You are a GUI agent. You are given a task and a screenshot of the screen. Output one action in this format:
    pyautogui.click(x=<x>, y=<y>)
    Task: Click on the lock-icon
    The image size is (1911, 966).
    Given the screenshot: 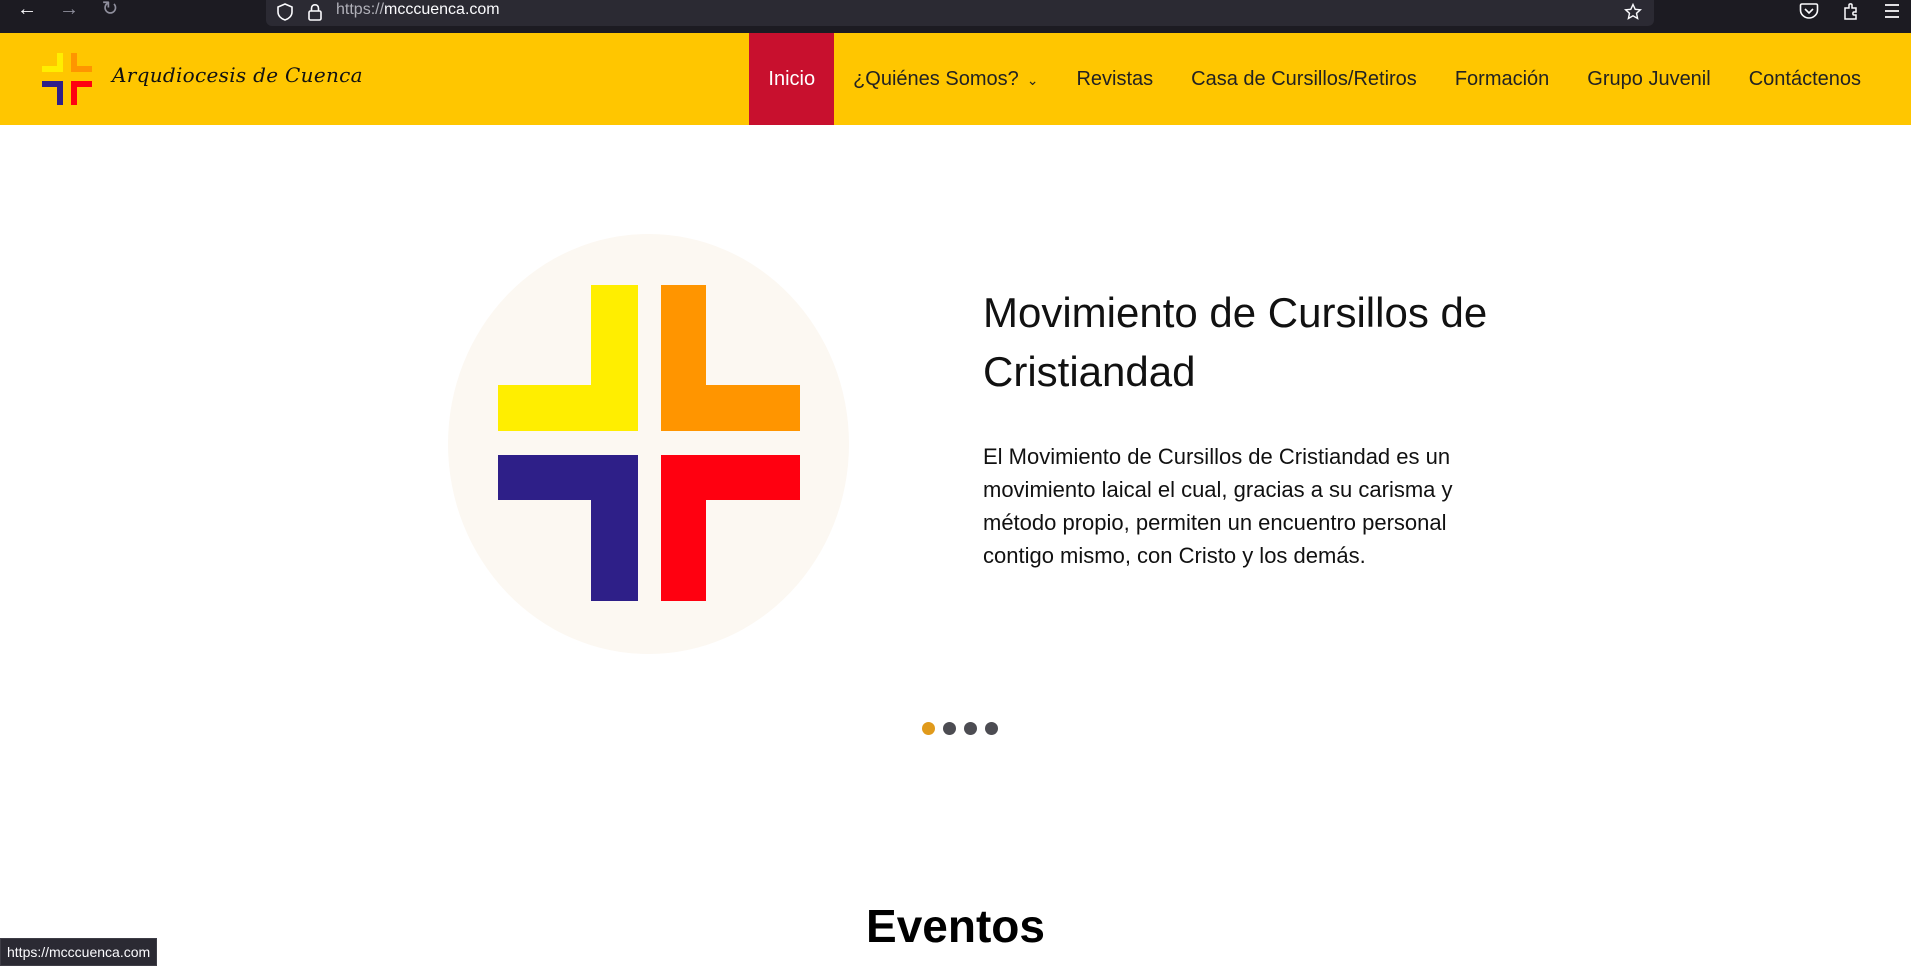 What is the action you would take?
    pyautogui.click(x=315, y=12)
    